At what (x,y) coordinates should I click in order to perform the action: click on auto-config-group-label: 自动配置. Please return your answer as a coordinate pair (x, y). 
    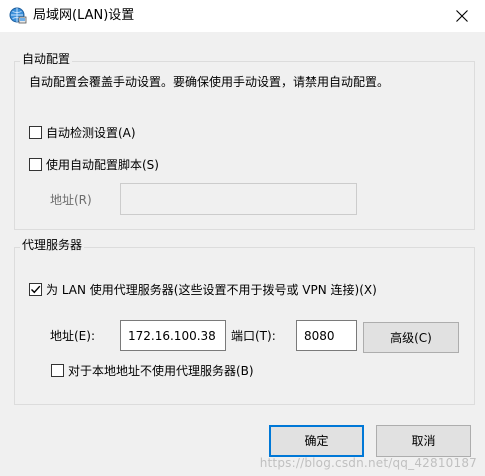
    Looking at the image, I should click on (46, 59).